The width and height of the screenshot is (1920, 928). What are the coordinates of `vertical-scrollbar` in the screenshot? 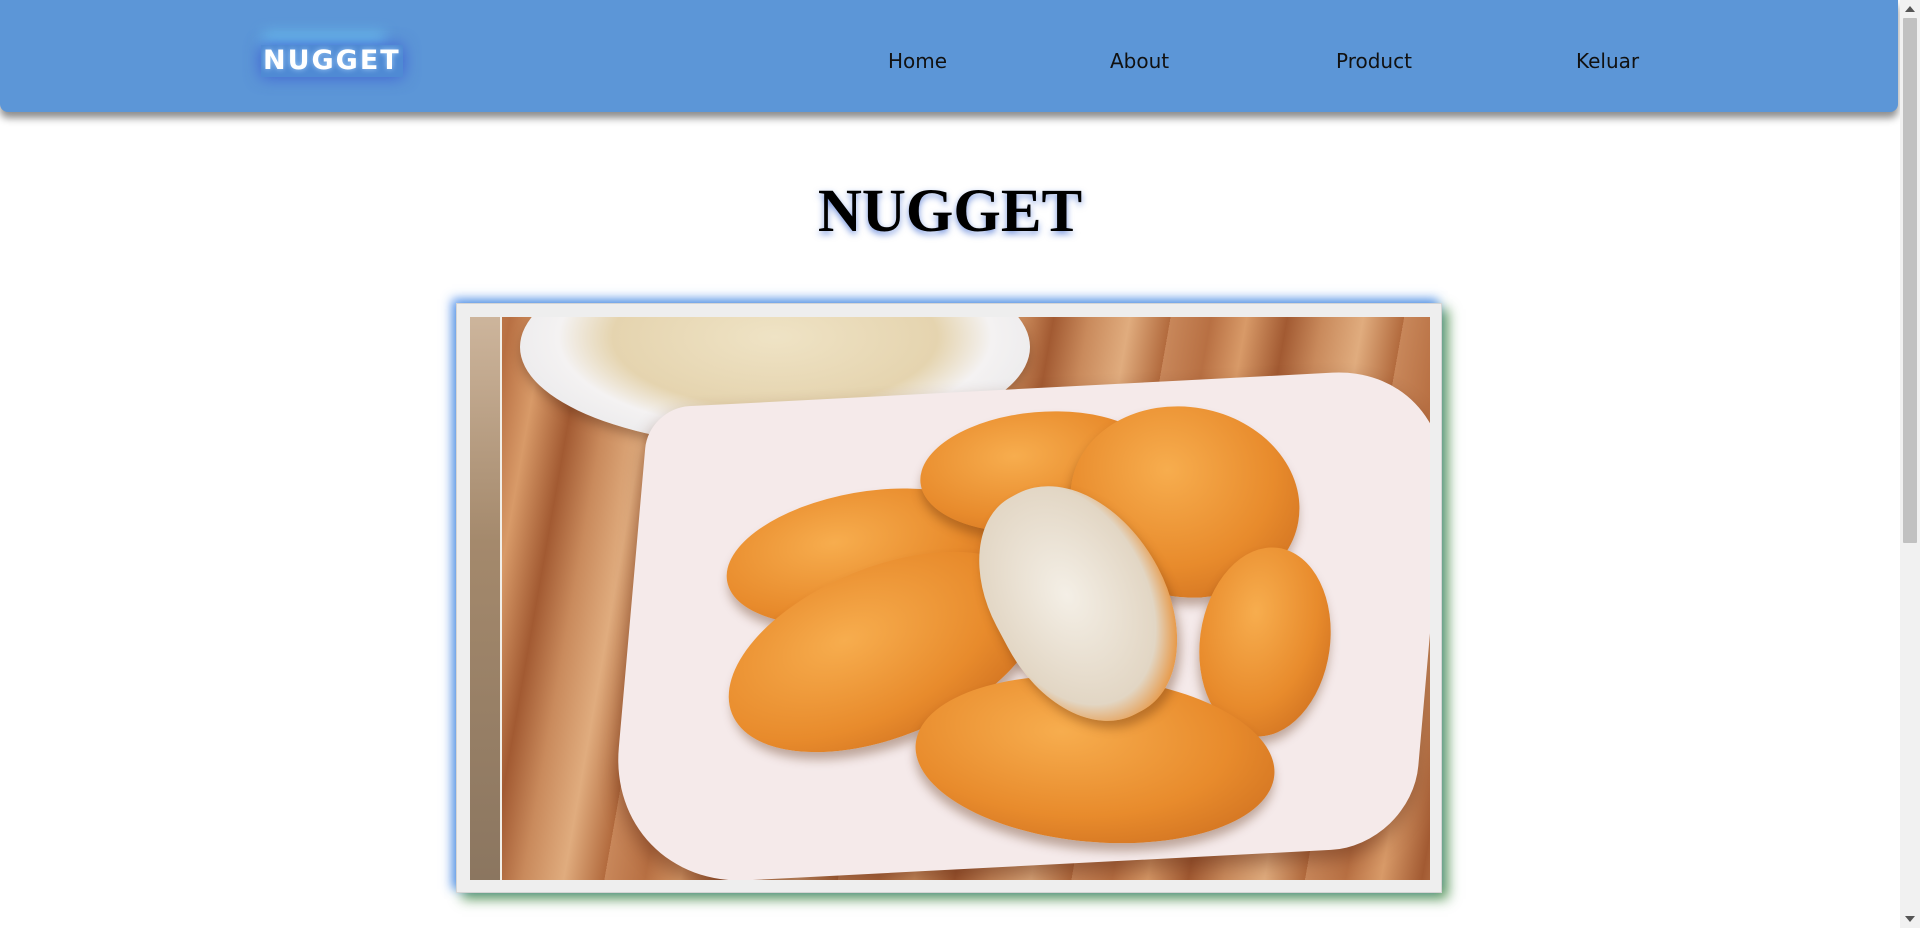 It's located at (1910, 464).